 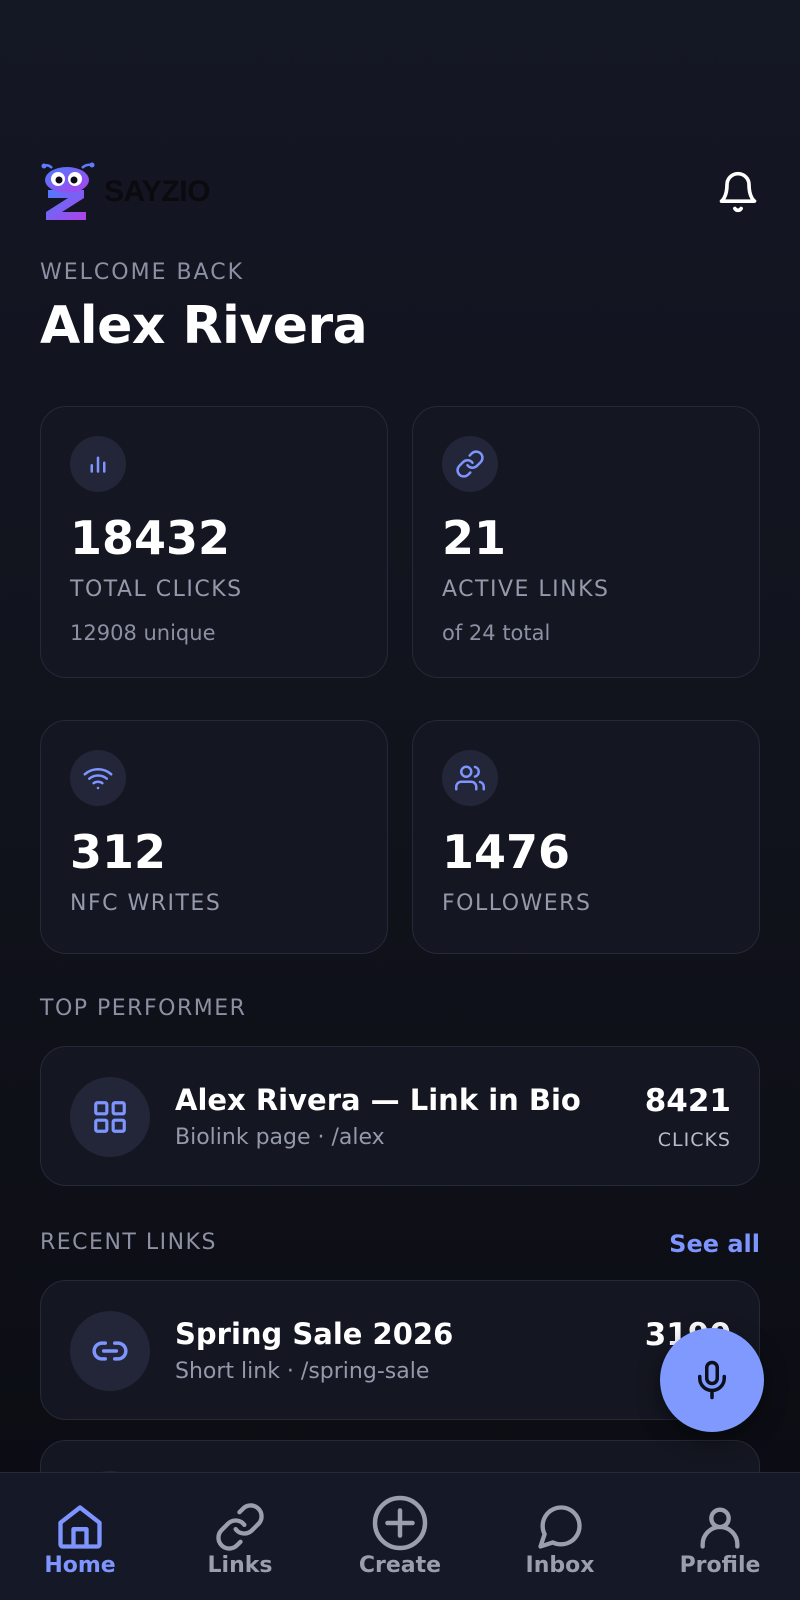 What do you see at coordinates (157, 191) in the screenshot?
I see `brand-name: SAYZIO` at bounding box center [157, 191].